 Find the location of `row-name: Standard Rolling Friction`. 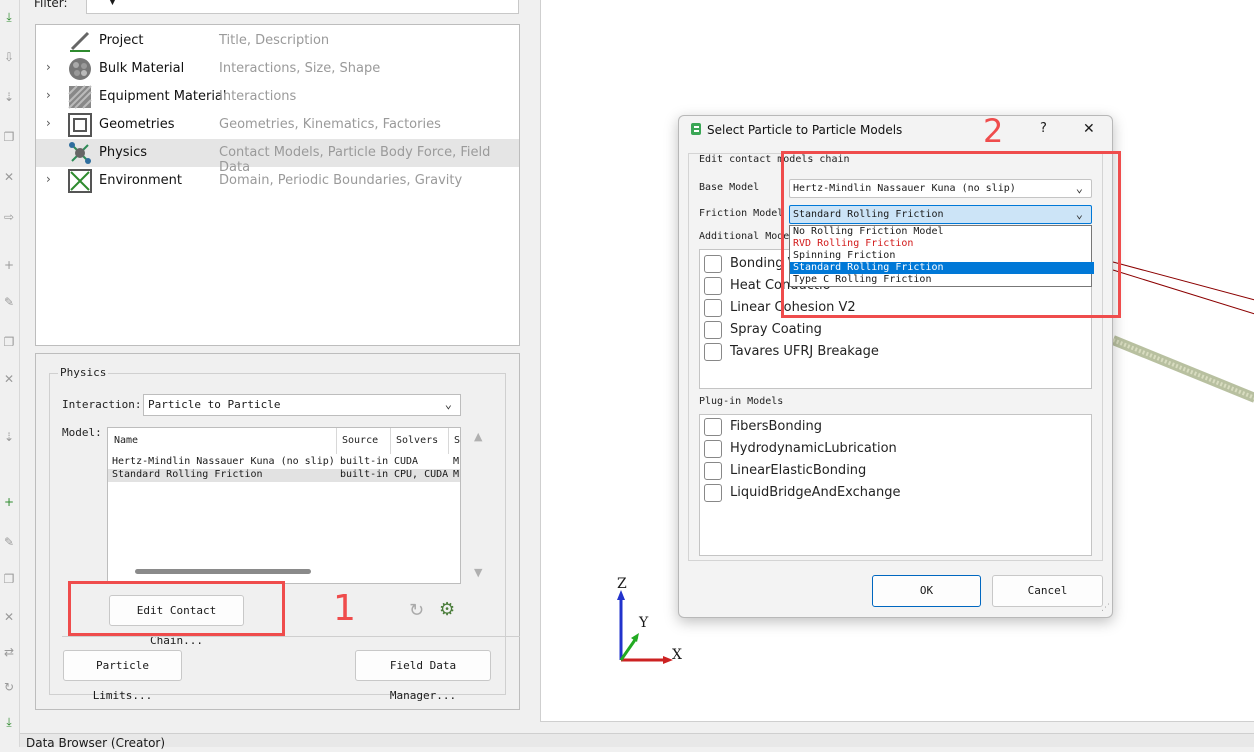

row-name: Standard Rolling Friction is located at coordinates (187, 474).